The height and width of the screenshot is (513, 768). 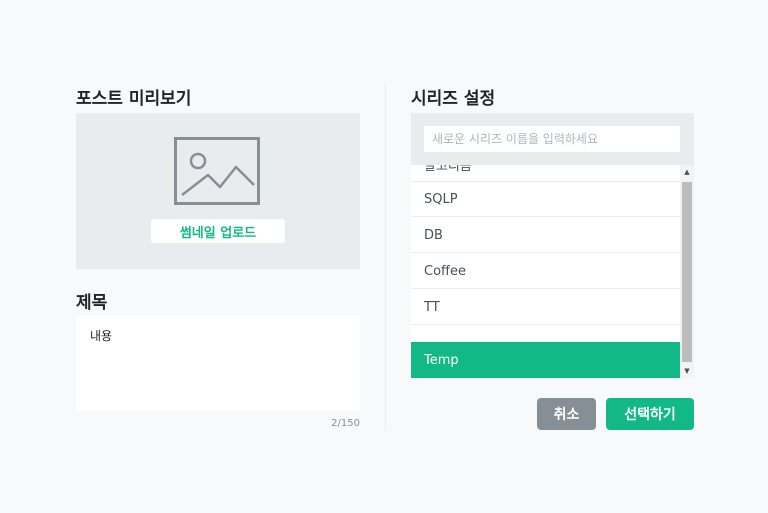 I want to click on scroll-thumb, so click(x=687, y=272).